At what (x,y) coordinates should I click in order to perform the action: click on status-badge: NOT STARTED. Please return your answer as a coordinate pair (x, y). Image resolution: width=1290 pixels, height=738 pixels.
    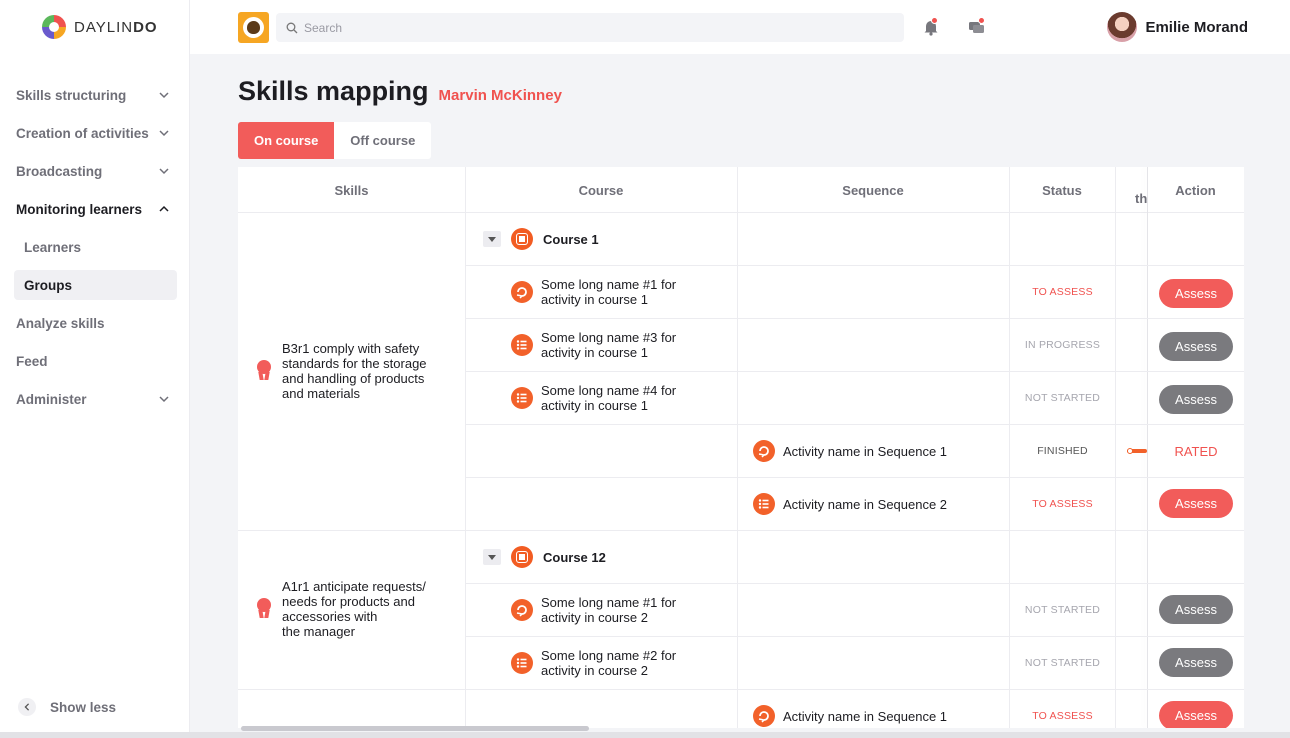
    Looking at the image, I should click on (1062, 398).